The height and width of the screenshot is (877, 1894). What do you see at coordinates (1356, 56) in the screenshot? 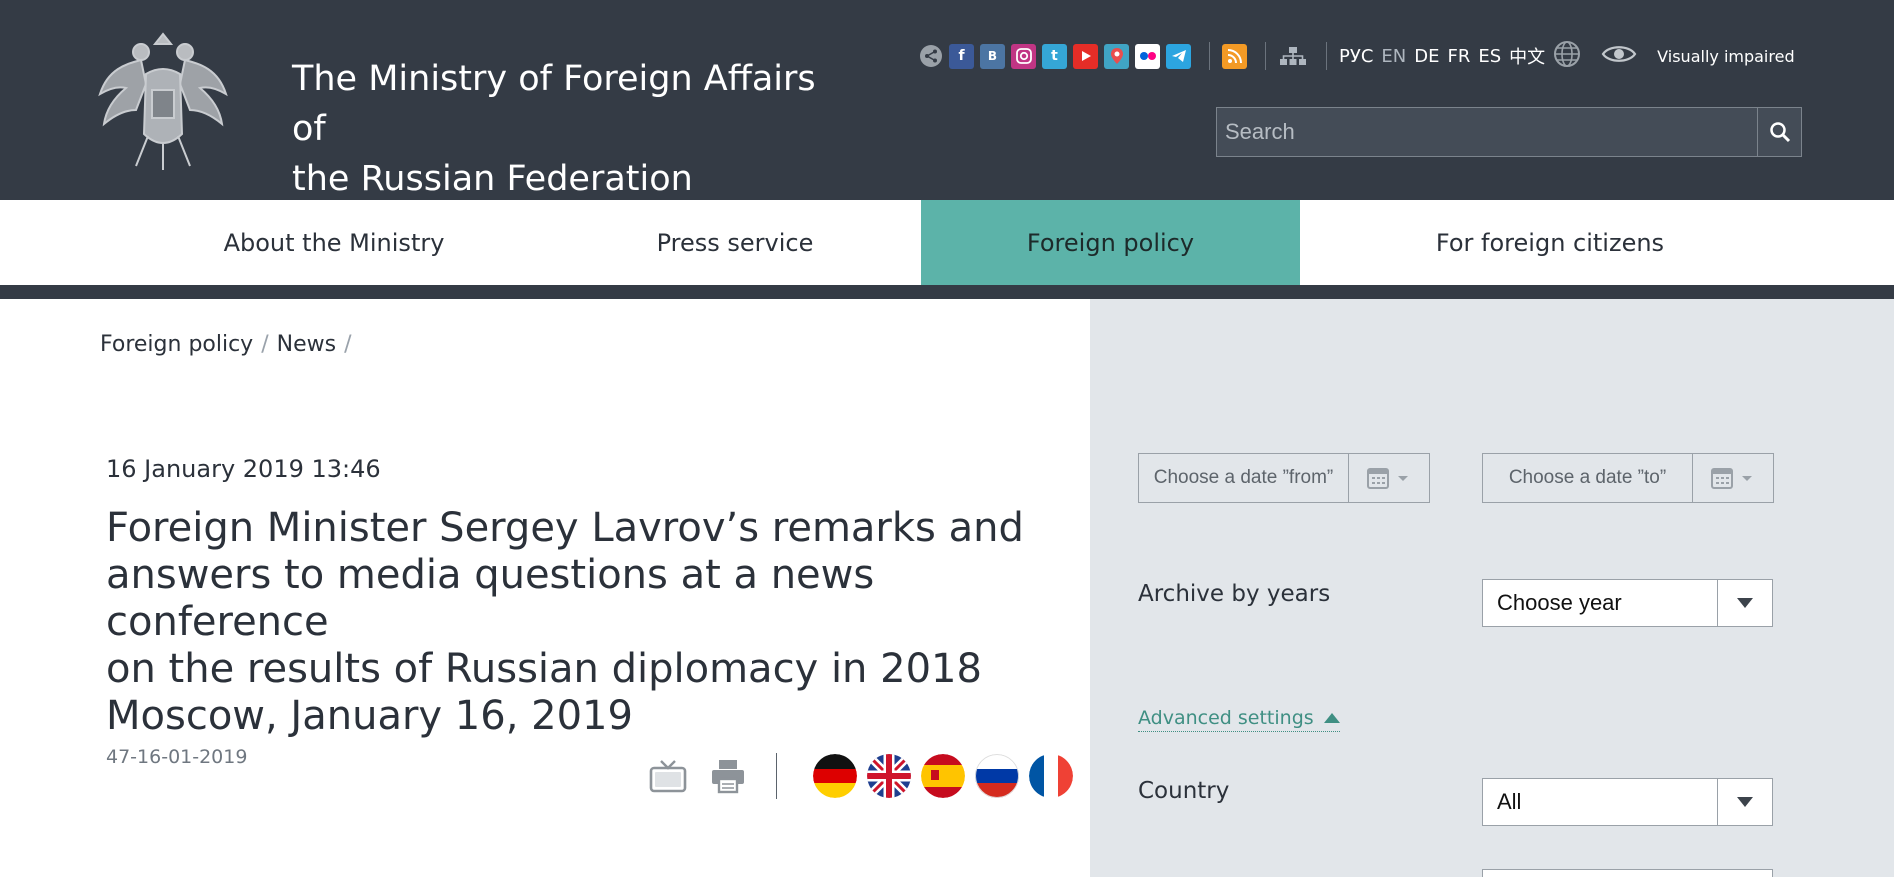
I see `lang-russian: РУС` at bounding box center [1356, 56].